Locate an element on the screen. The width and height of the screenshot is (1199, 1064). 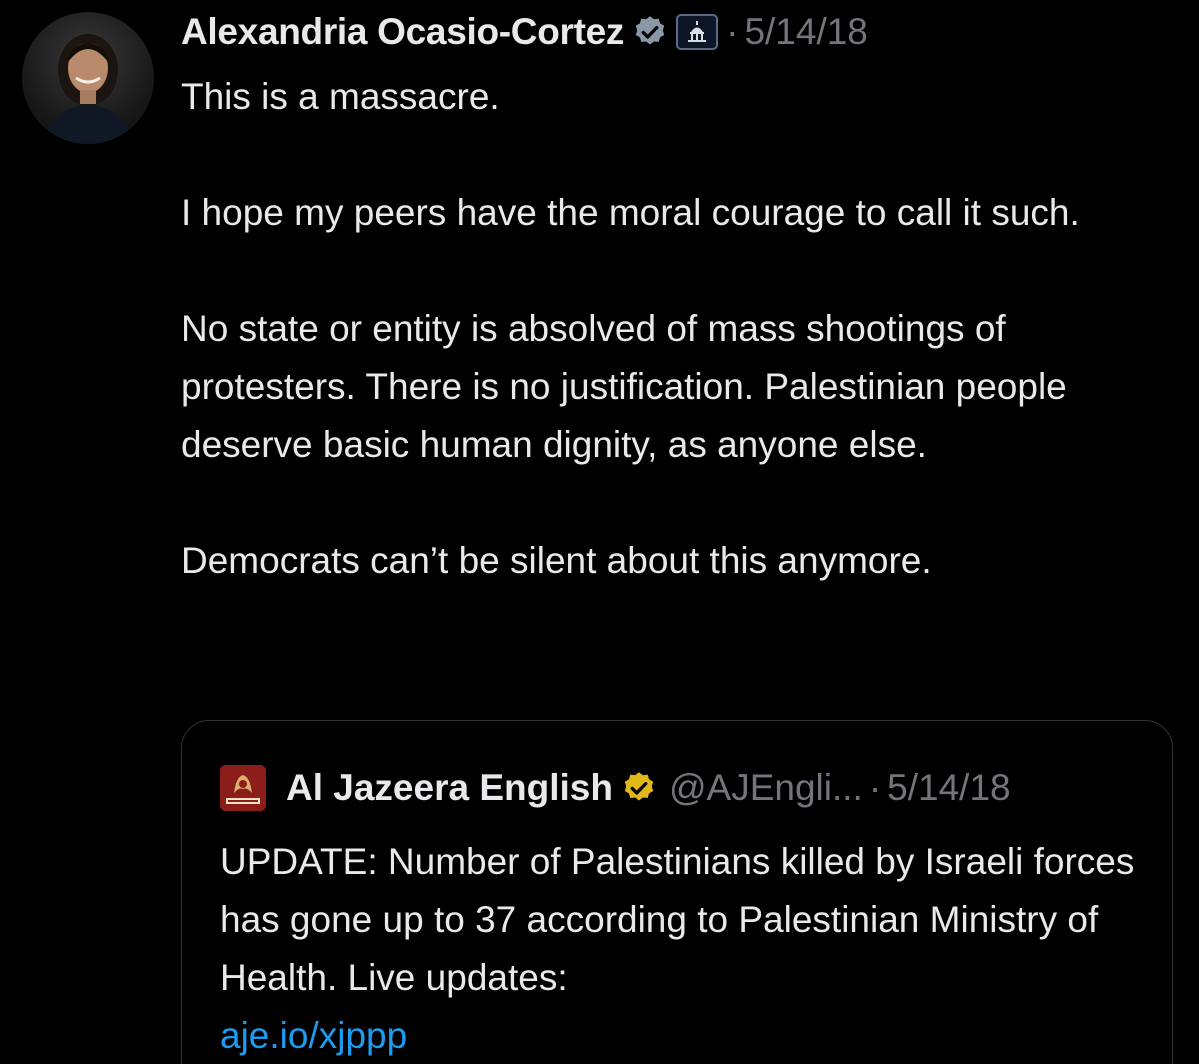
tweet-date: 5/14/18 is located at coordinates (805, 32).